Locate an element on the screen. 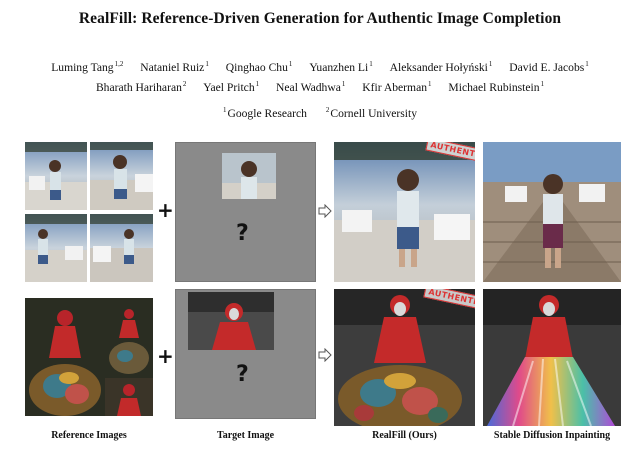 The image size is (640, 454). realfill-result-child: AUTHENTIC is located at coordinates (404, 212).